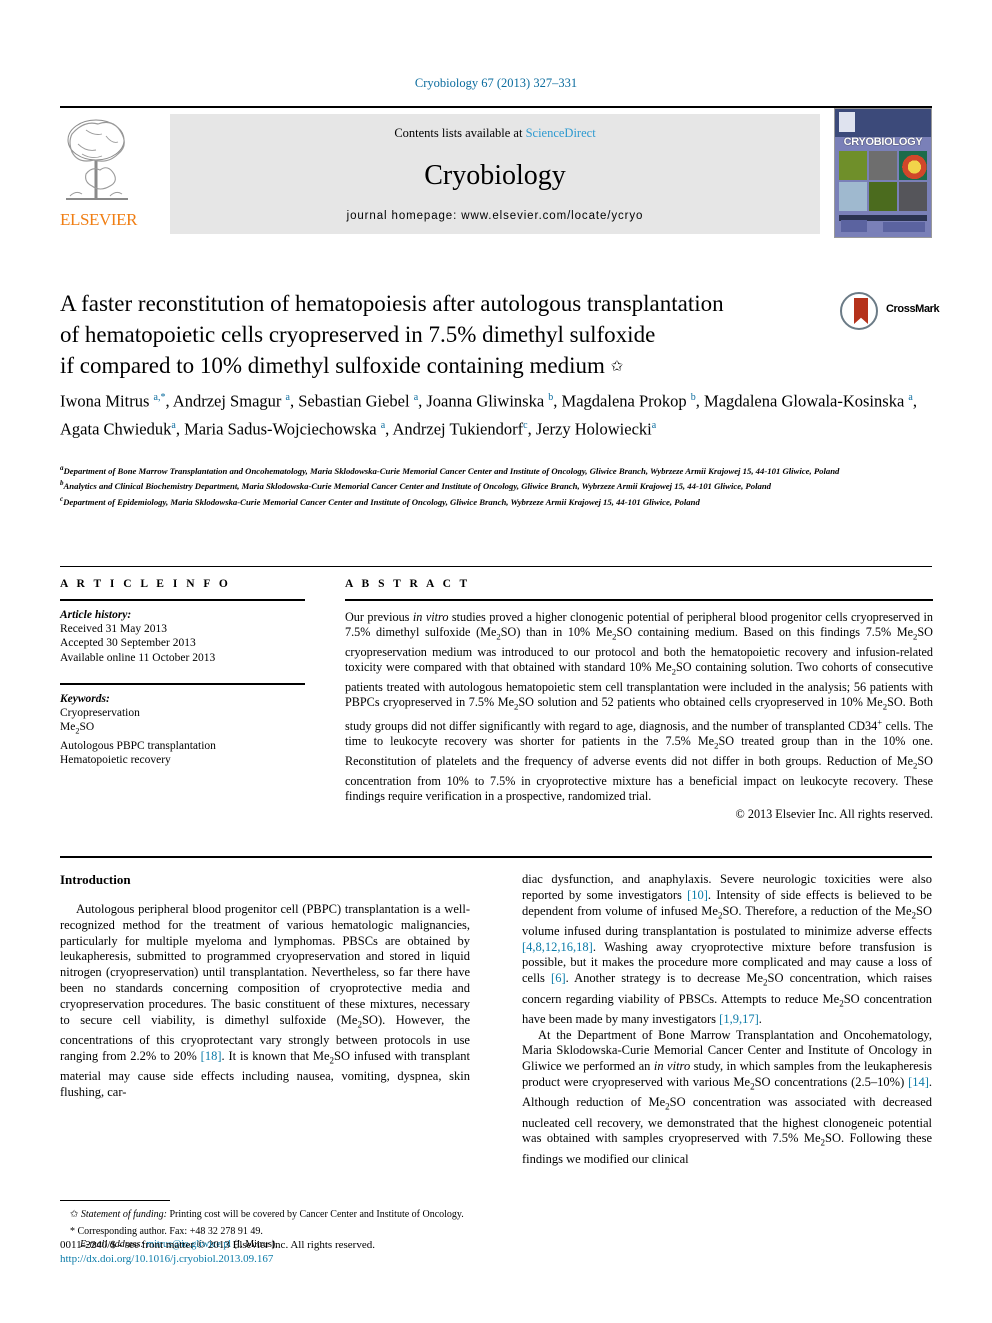  What do you see at coordinates (883, 123) in the screenshot?
I see `cover-header-band` at bounding box center [883, 123].